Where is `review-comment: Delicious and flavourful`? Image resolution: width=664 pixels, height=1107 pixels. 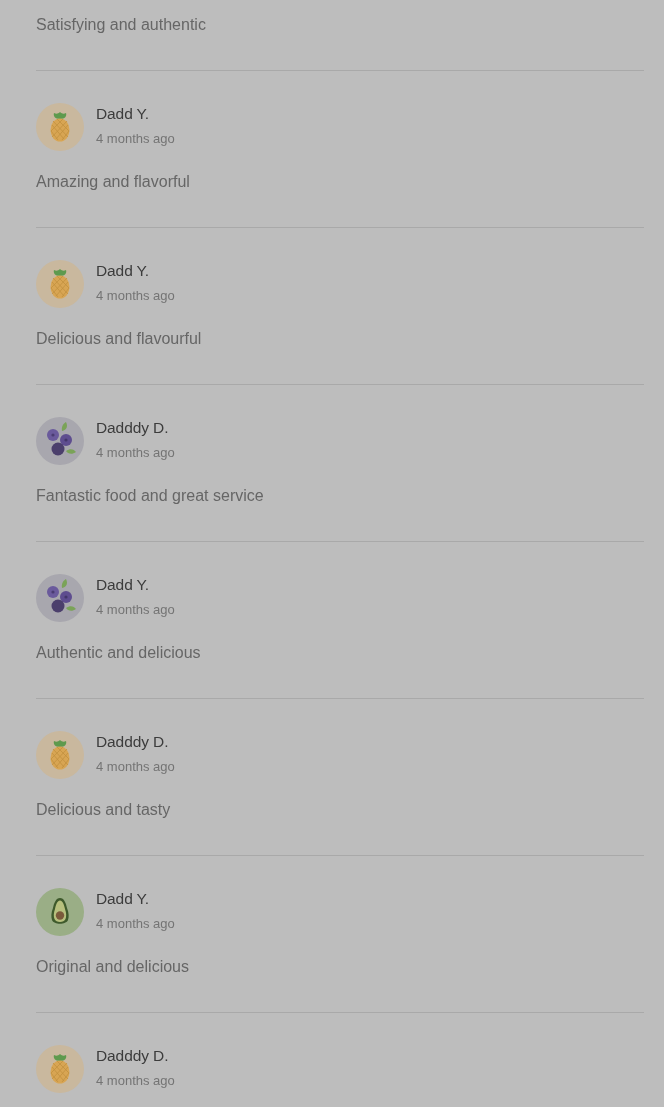 review-comment: Delicious and flavourful is located at coordinates (119, 339).